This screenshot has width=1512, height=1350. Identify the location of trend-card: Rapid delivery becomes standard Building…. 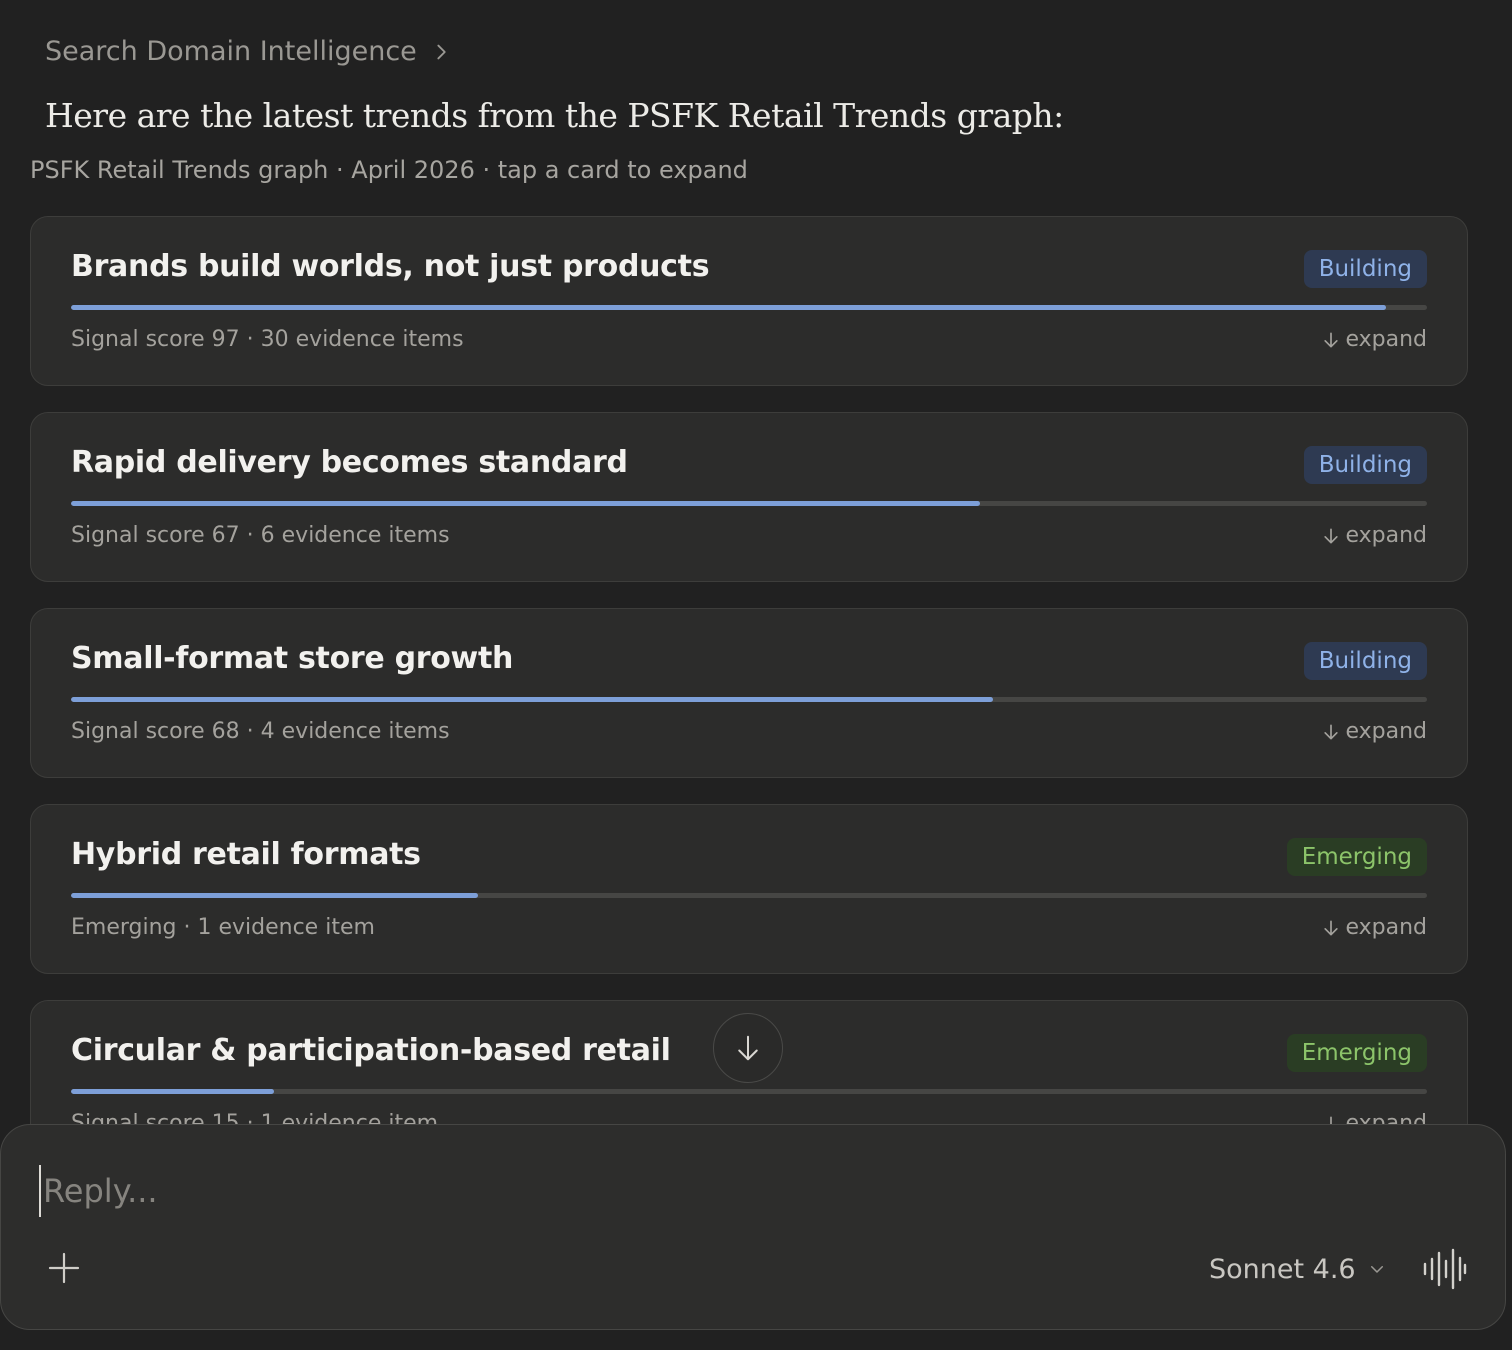
(749, 497).